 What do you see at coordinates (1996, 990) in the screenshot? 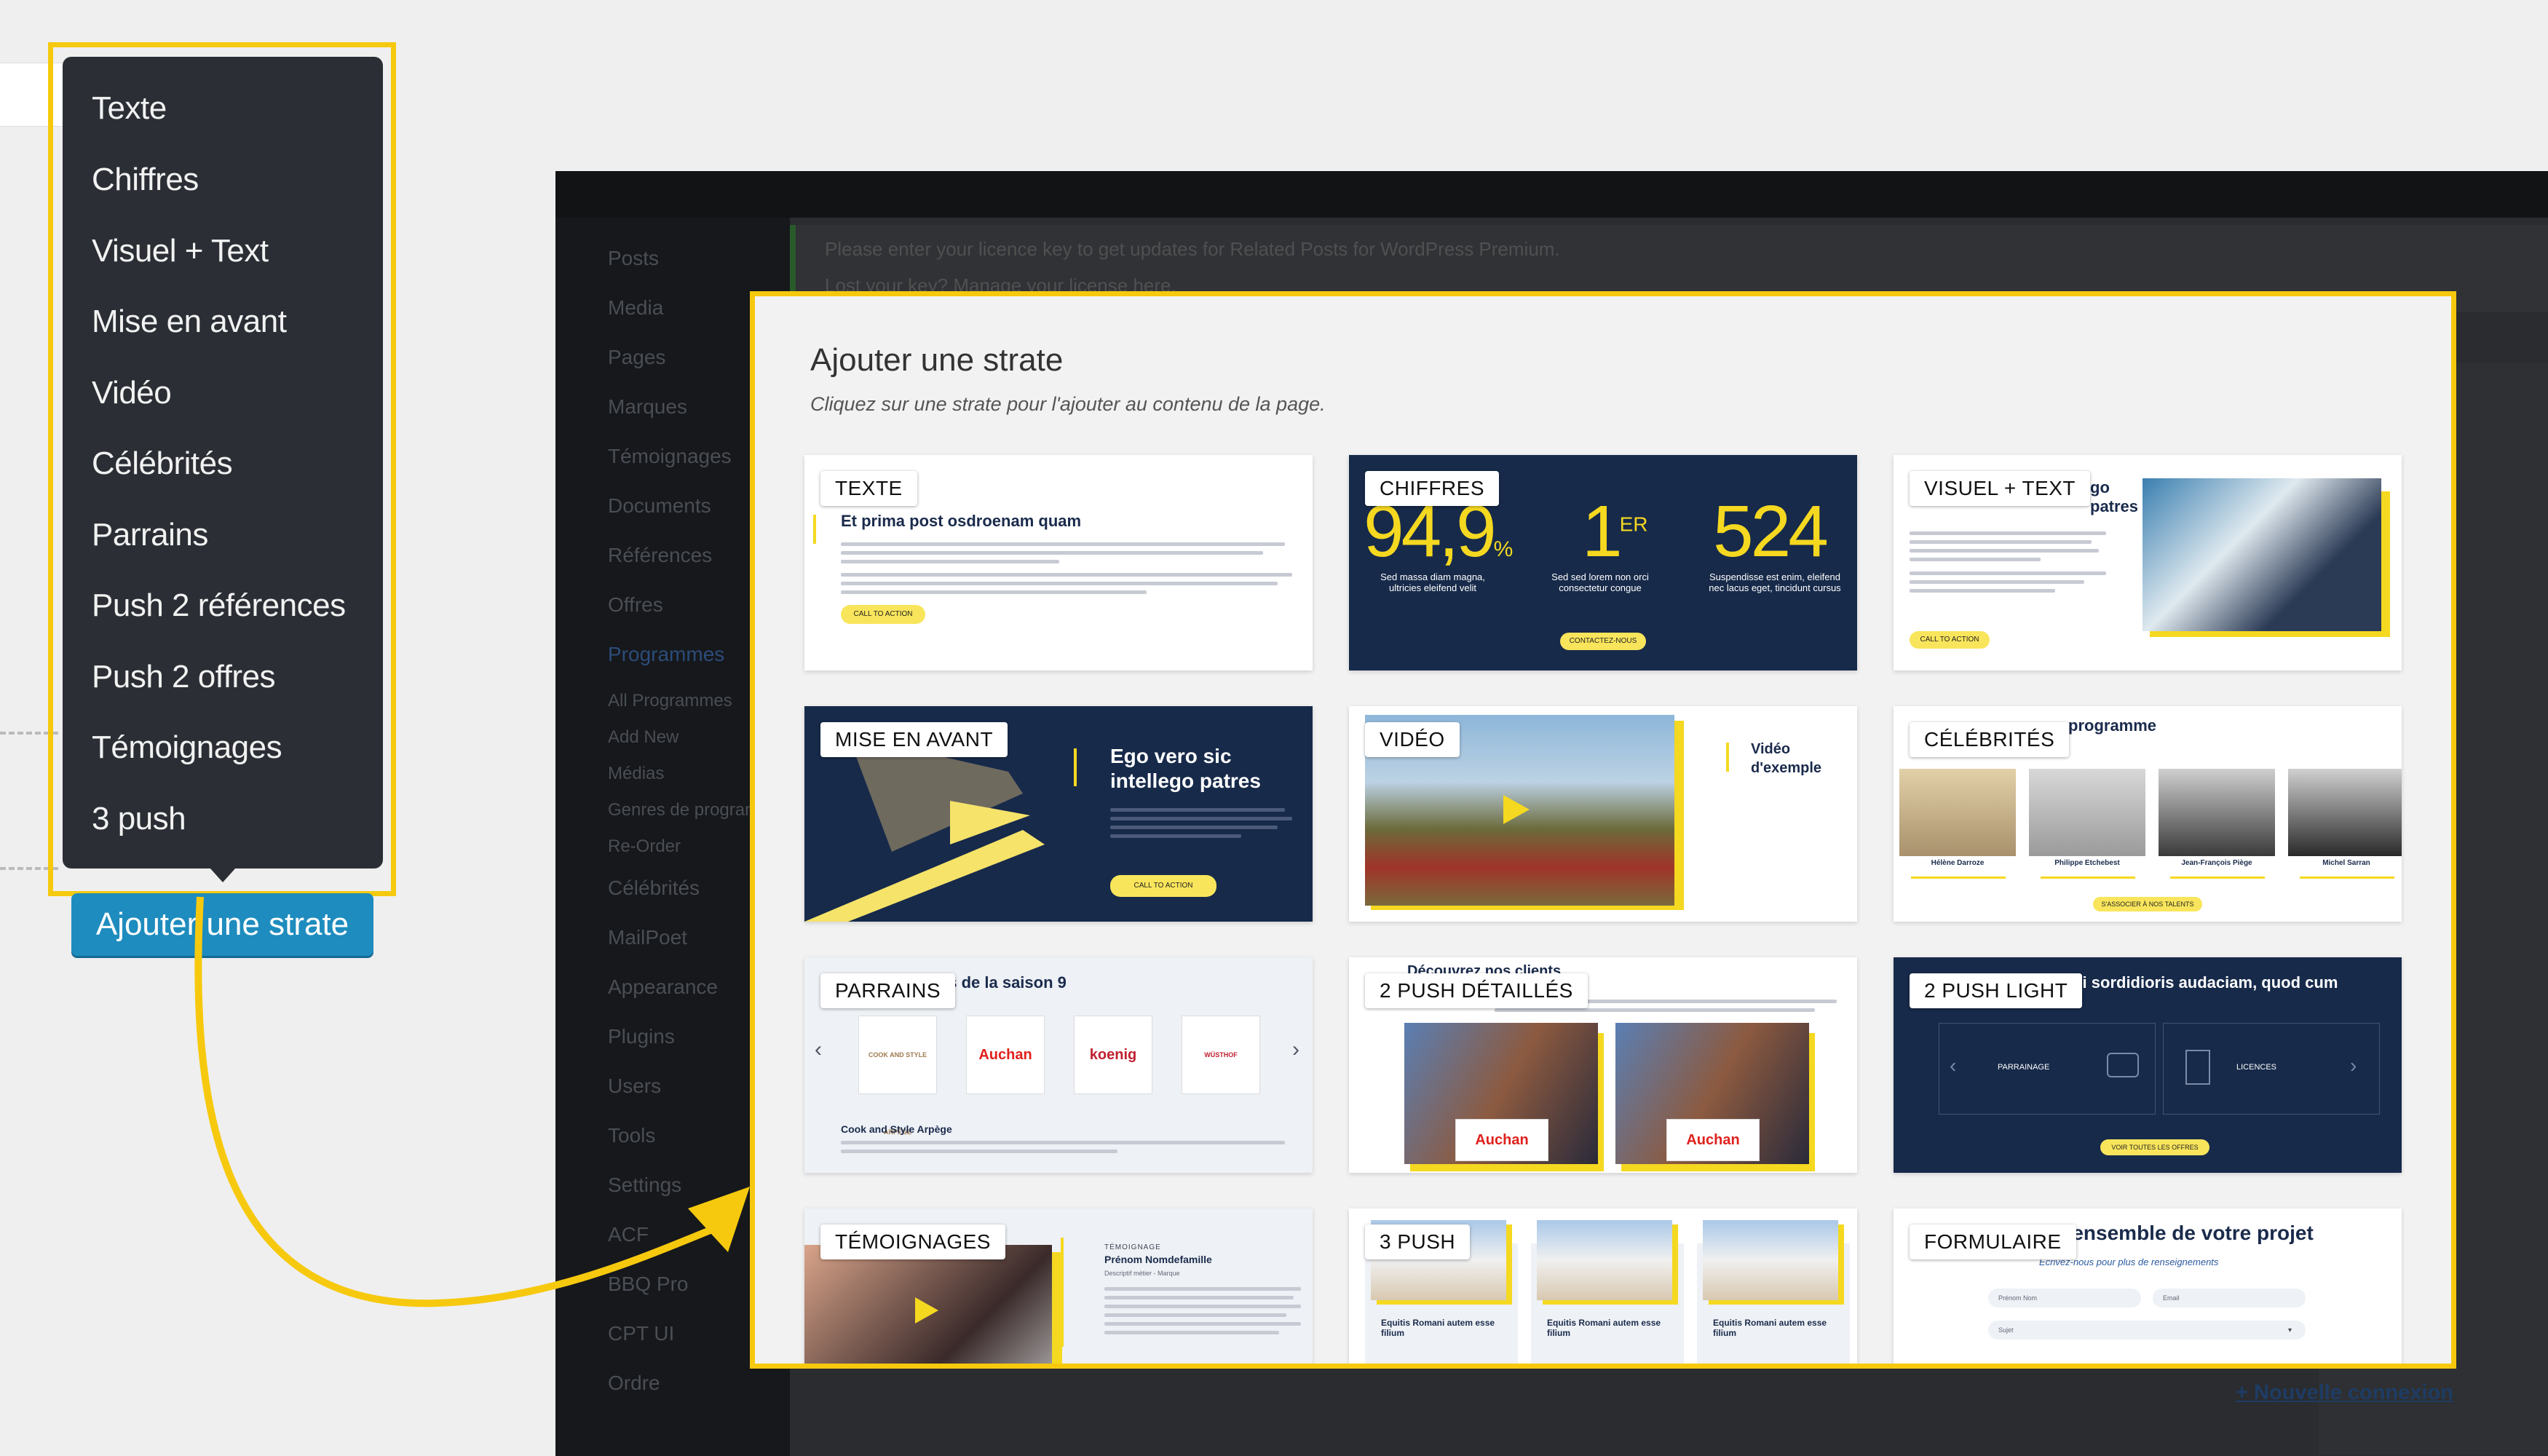
I see `card-label: 2 PUSH LIGHT` at bounding box center [1996, 990].